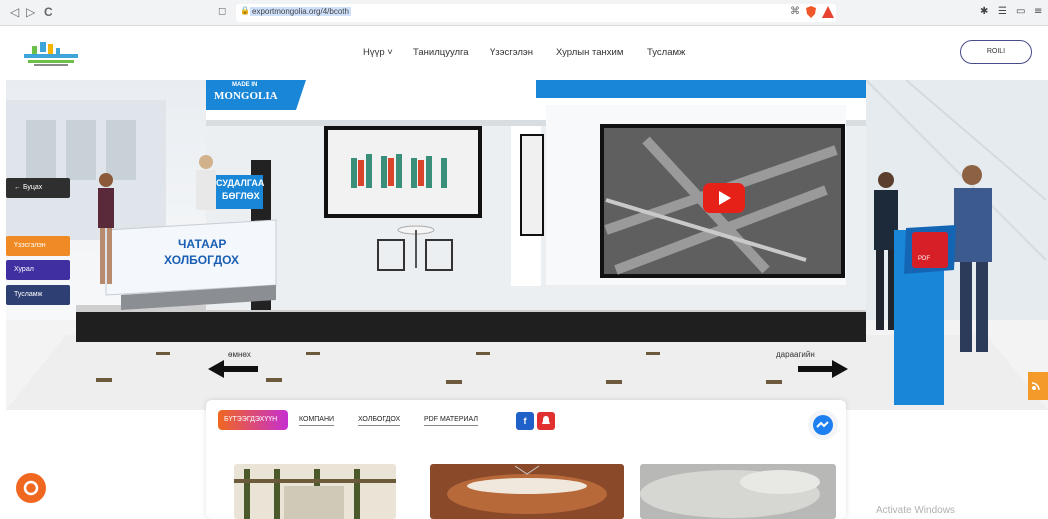  What do you see at coordinates (234, 369) in the screenshot?
I see `prev-arrow-icon` at bounding box center [234, 369].